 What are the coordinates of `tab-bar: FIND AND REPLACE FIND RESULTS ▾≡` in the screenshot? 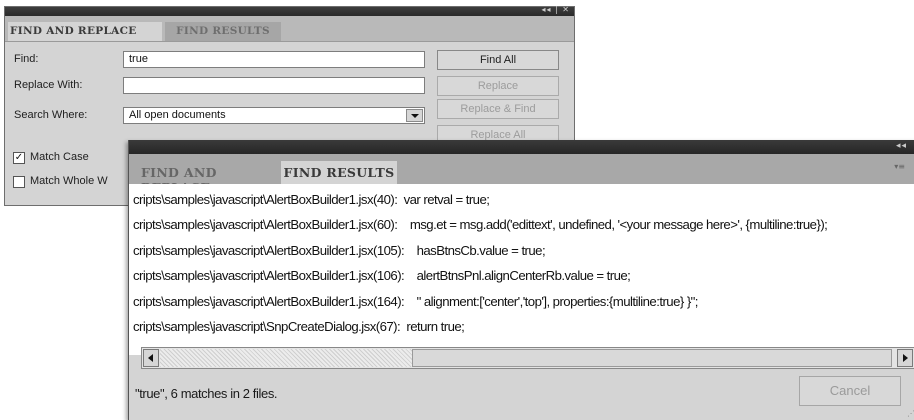 It's located at (521, 174).